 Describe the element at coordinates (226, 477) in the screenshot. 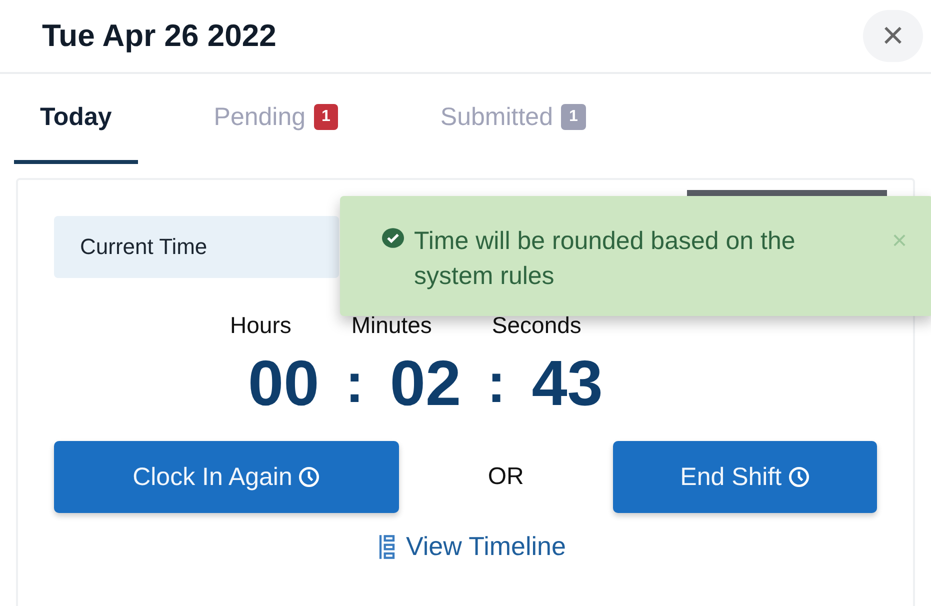

I see `clock-in-button: Clock In Again` at that location.